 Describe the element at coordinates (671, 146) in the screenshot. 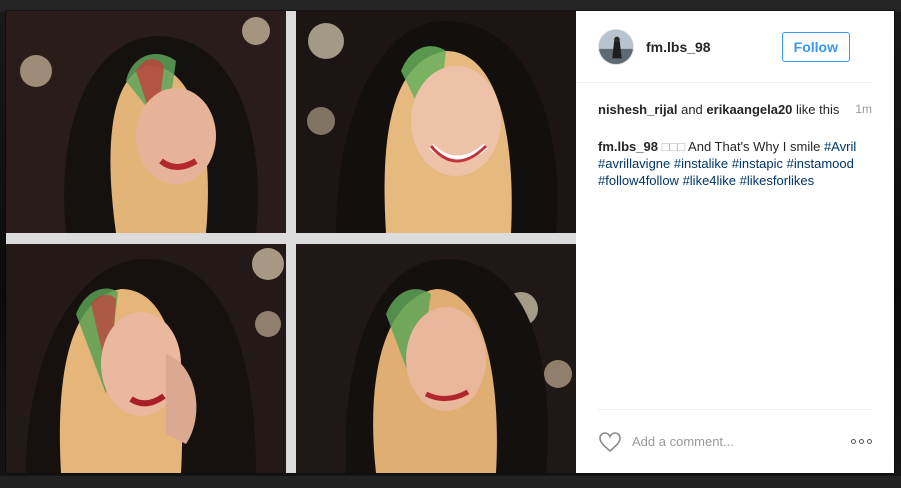

I see `caption-symbols: □□□` at that location.